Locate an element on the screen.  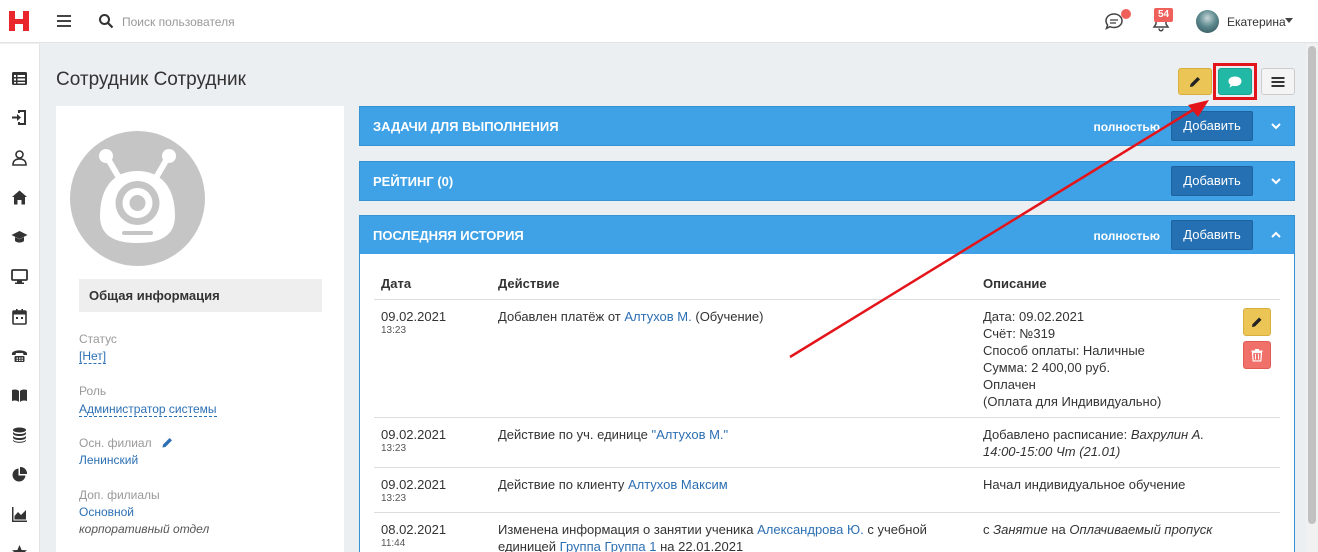
area-chart-icon is located at coordinates (19, 514).